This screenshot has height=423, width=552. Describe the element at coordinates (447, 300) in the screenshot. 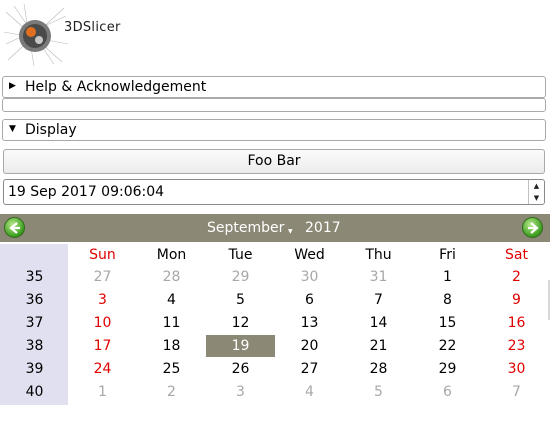

I see `calendar-day: 8` at that location.